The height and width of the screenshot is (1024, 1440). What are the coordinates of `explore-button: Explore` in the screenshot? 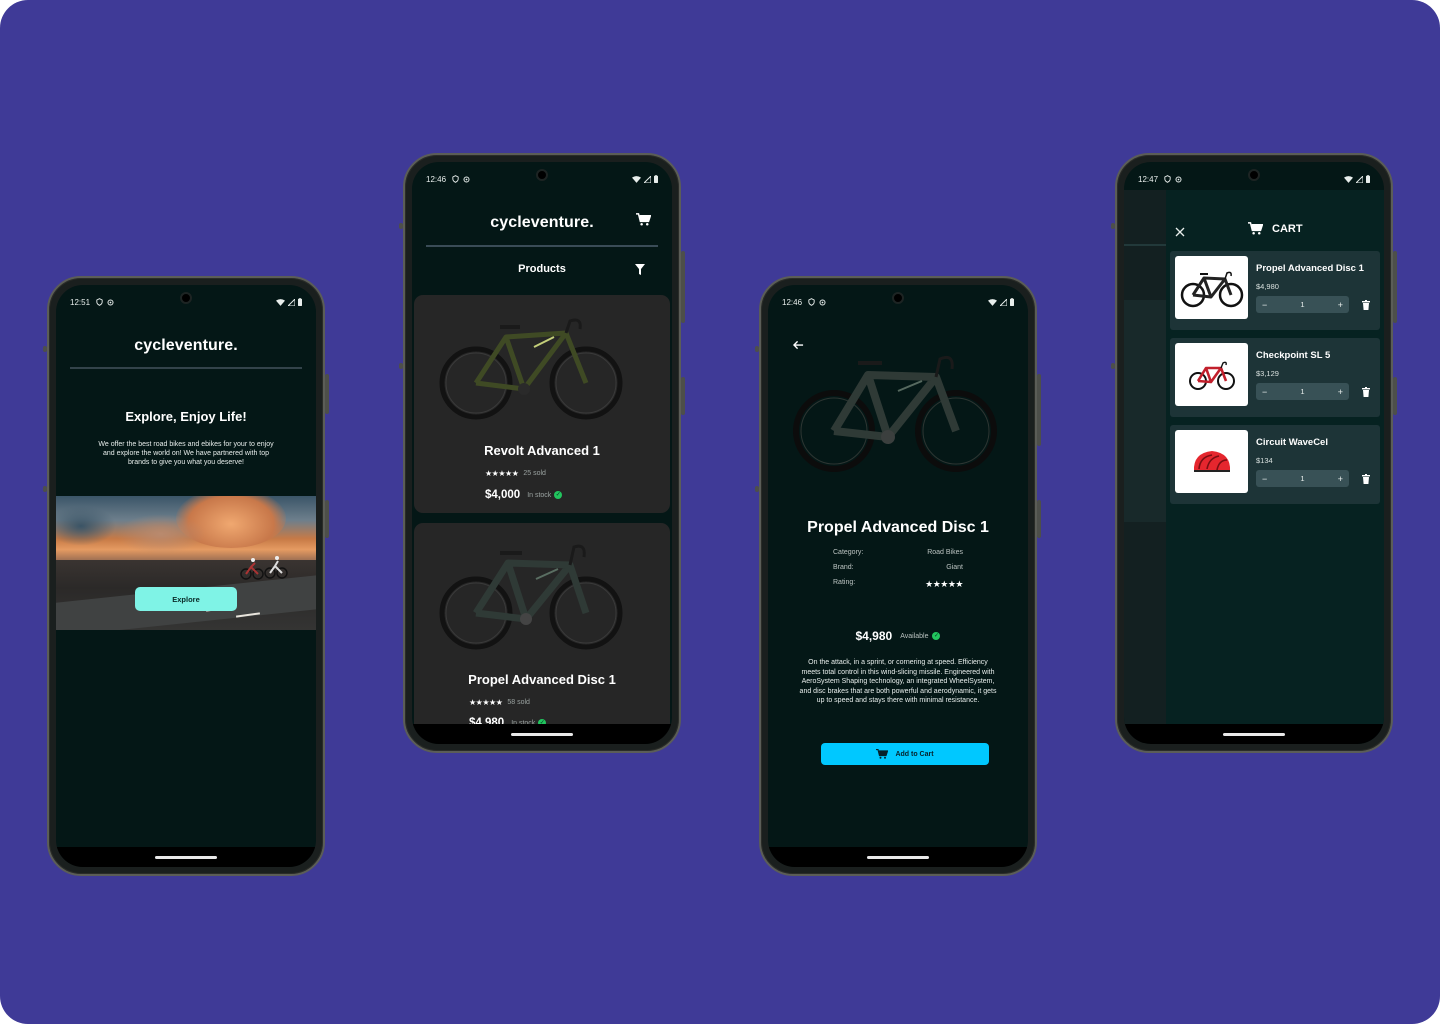 It's located at (186, 599).